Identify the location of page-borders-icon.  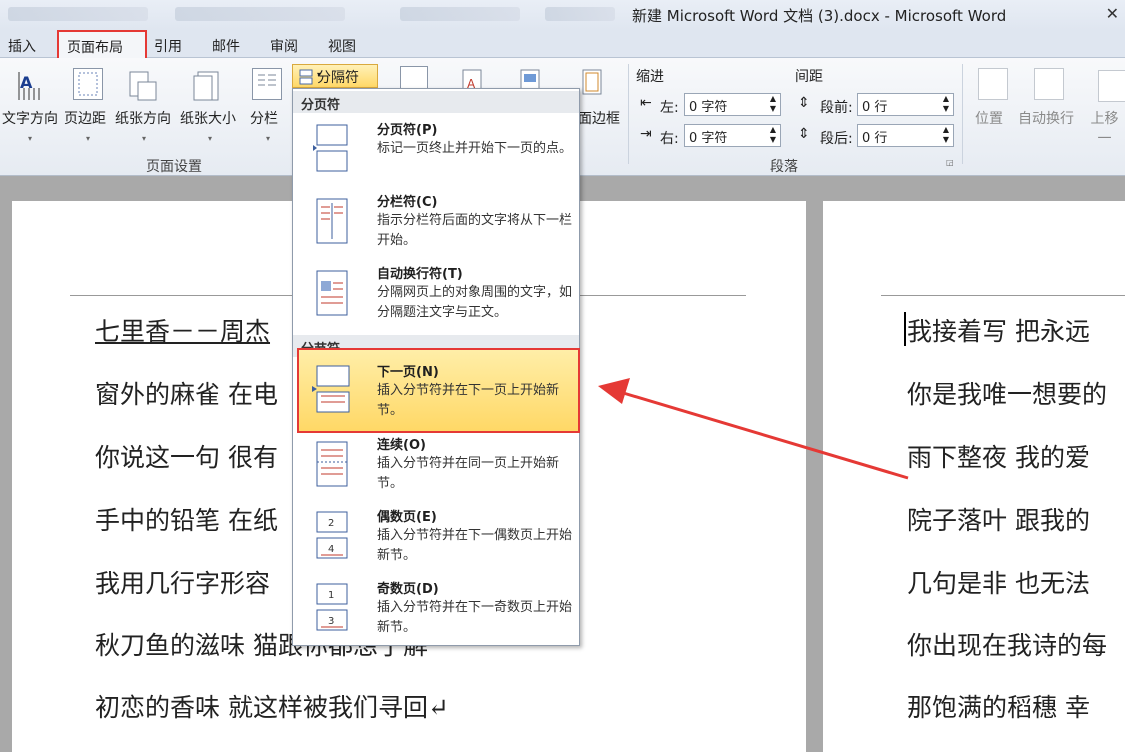
(595, 84).